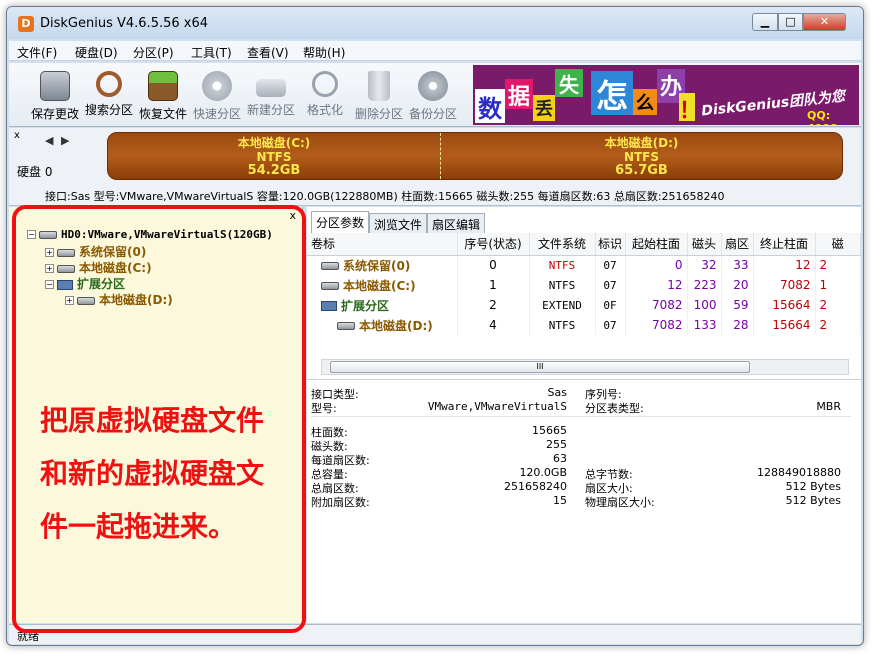 Image resolution: width=875 pixels, height=656 pixels. What do you see at coordinates (543, 472) in the screenshot?
I see `detail-value: 120.0GB` at bounding box center [543, 472].